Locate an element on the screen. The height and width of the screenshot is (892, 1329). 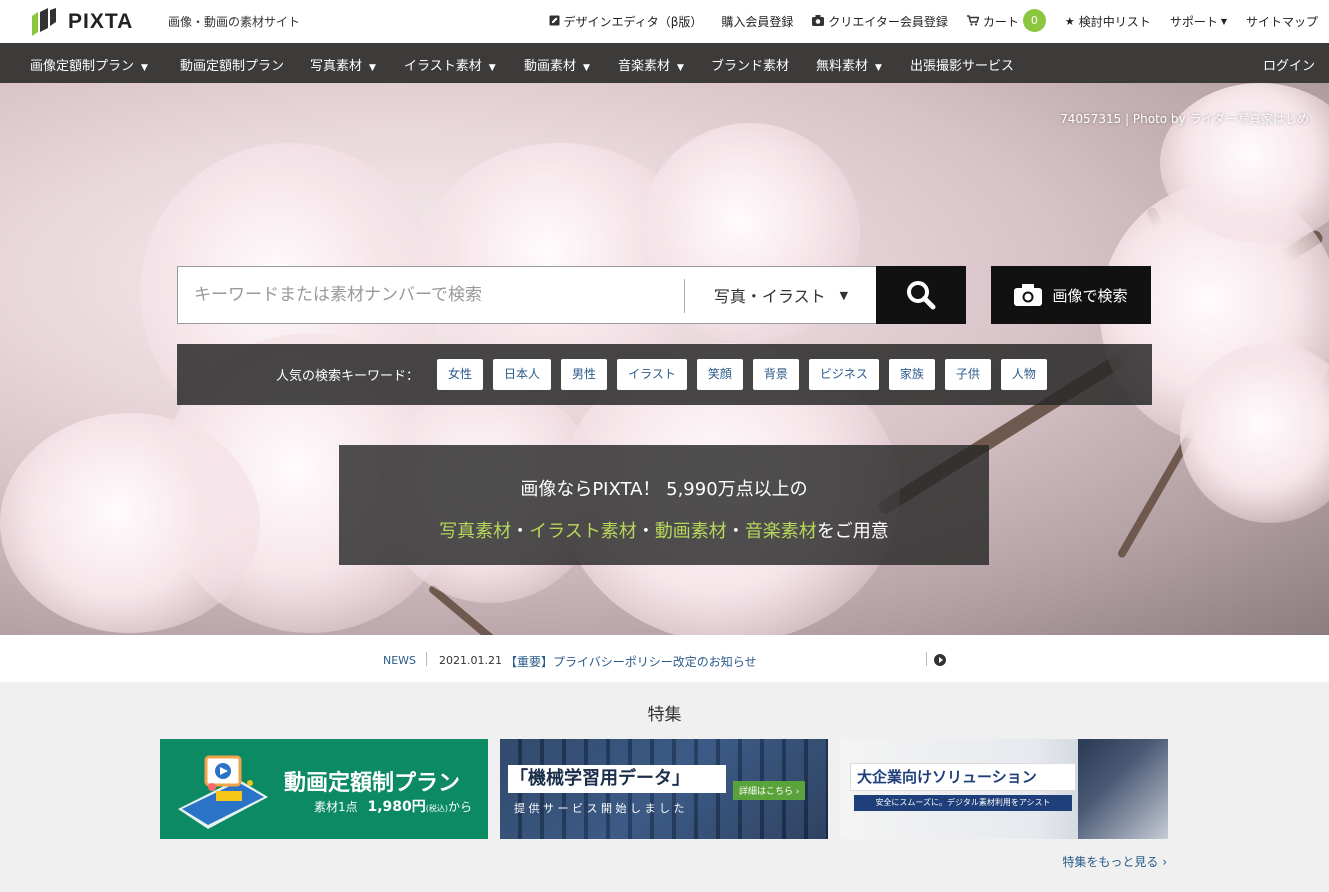
cart-label: カート is located at coordinates (1000, 22).